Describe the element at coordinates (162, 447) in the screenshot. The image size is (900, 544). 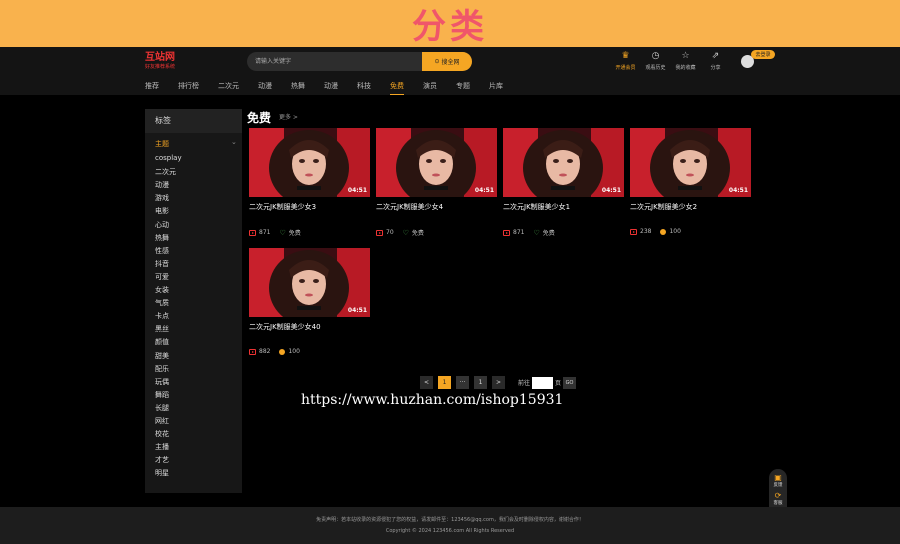
I see `tag-item: 主播` at that location.